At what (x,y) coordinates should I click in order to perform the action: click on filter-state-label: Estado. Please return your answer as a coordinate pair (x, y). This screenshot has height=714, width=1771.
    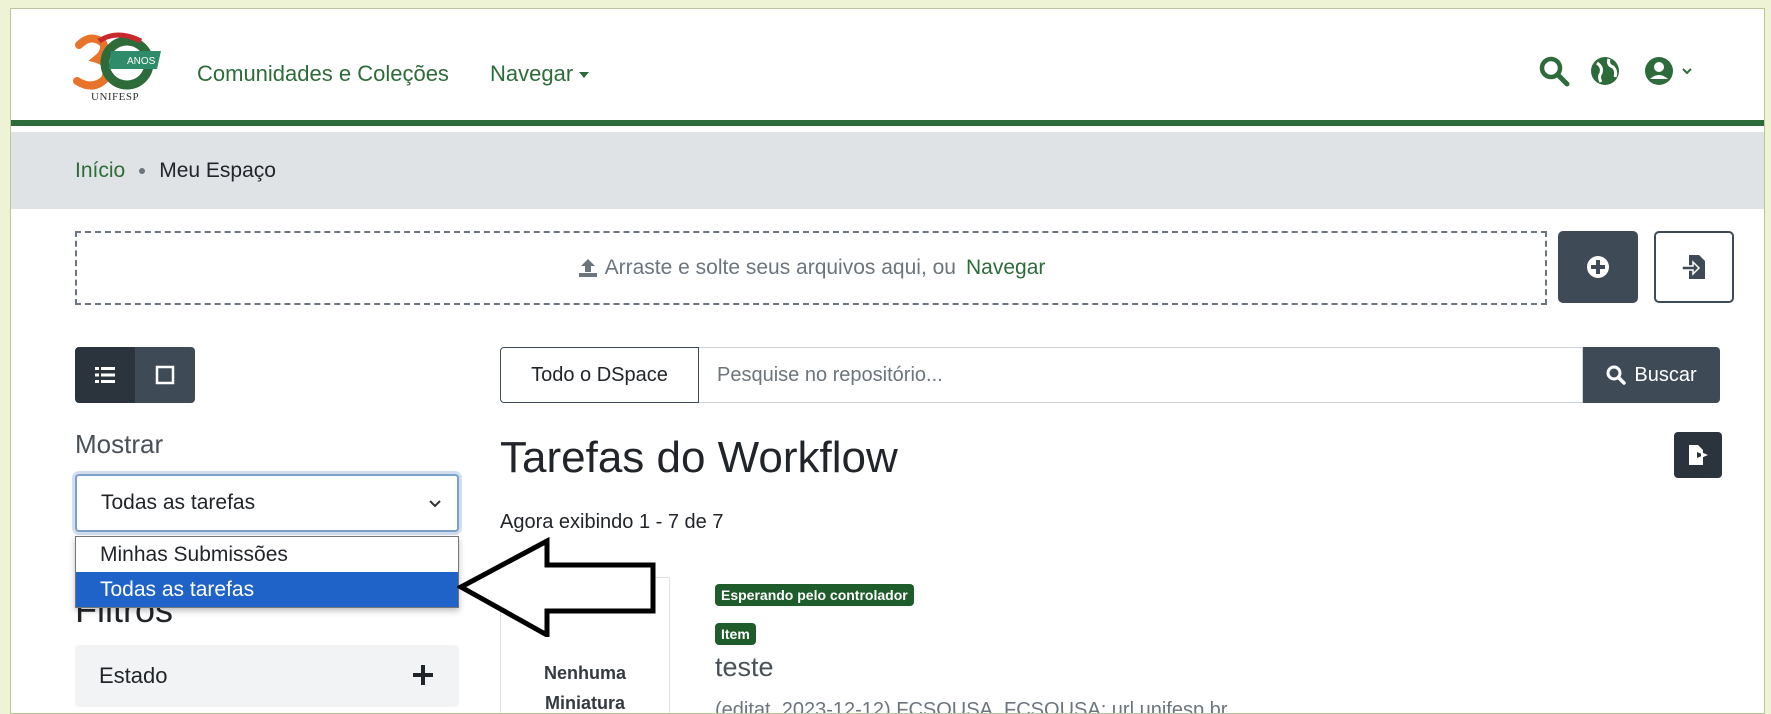
    Looking at the image, I should click on (133, 675).